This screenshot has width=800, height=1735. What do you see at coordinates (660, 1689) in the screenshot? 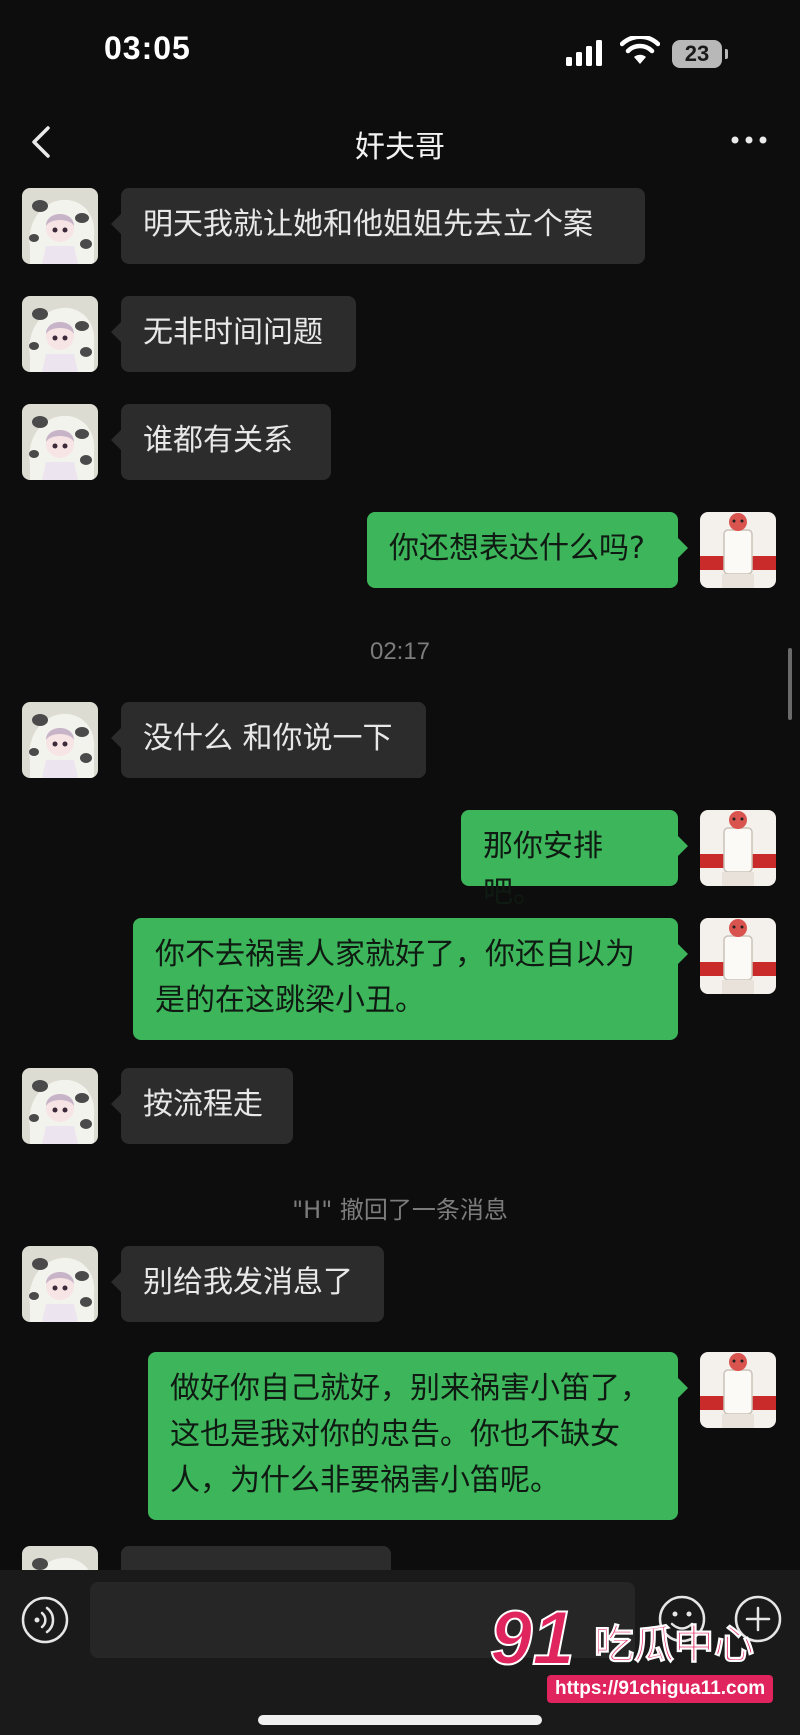
I see `watermark-url: https://91chigua11.com` at bounding box center [660, 1689].